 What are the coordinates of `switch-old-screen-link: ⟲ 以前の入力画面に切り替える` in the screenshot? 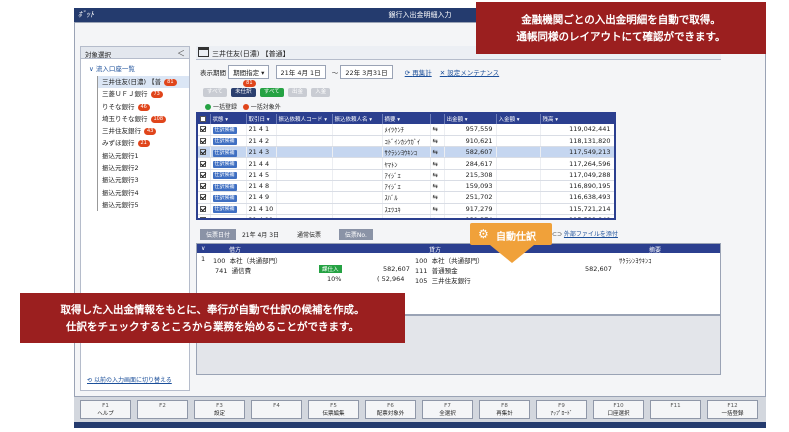 It's located at (129, 379).